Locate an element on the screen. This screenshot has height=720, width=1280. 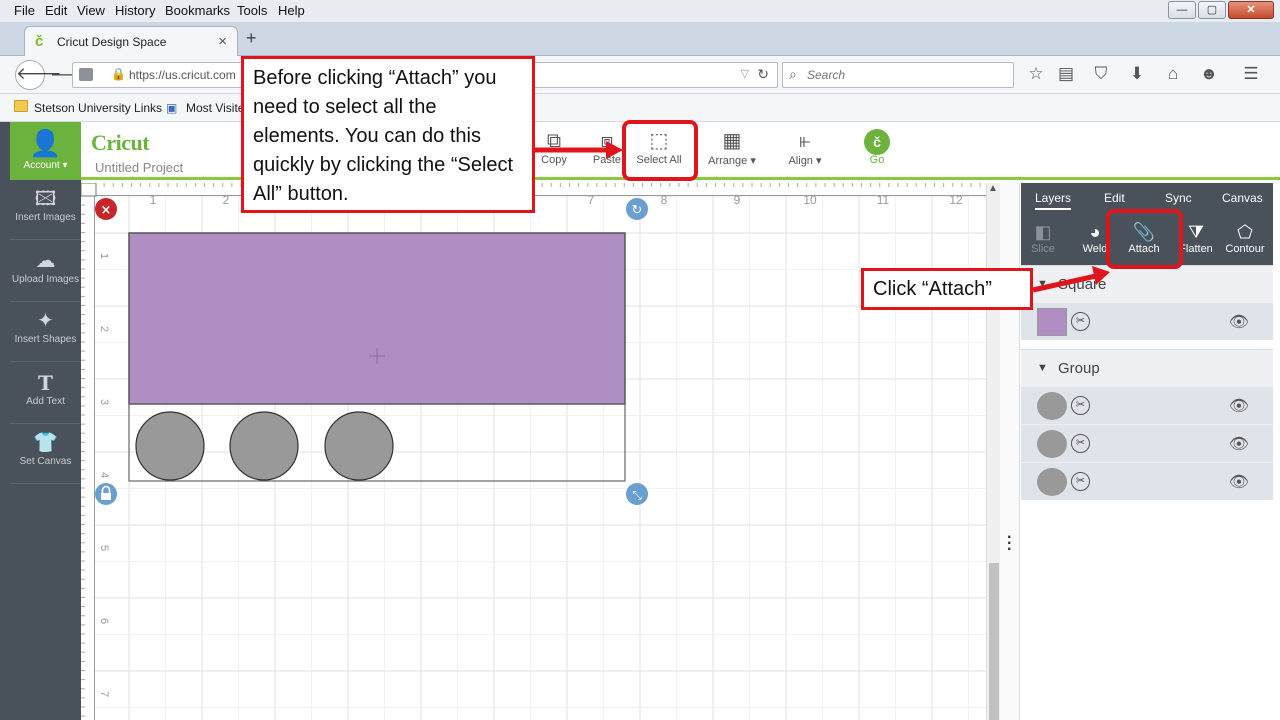
align-button: ⫦ Align ▾ is located at coordinates (805, 147).